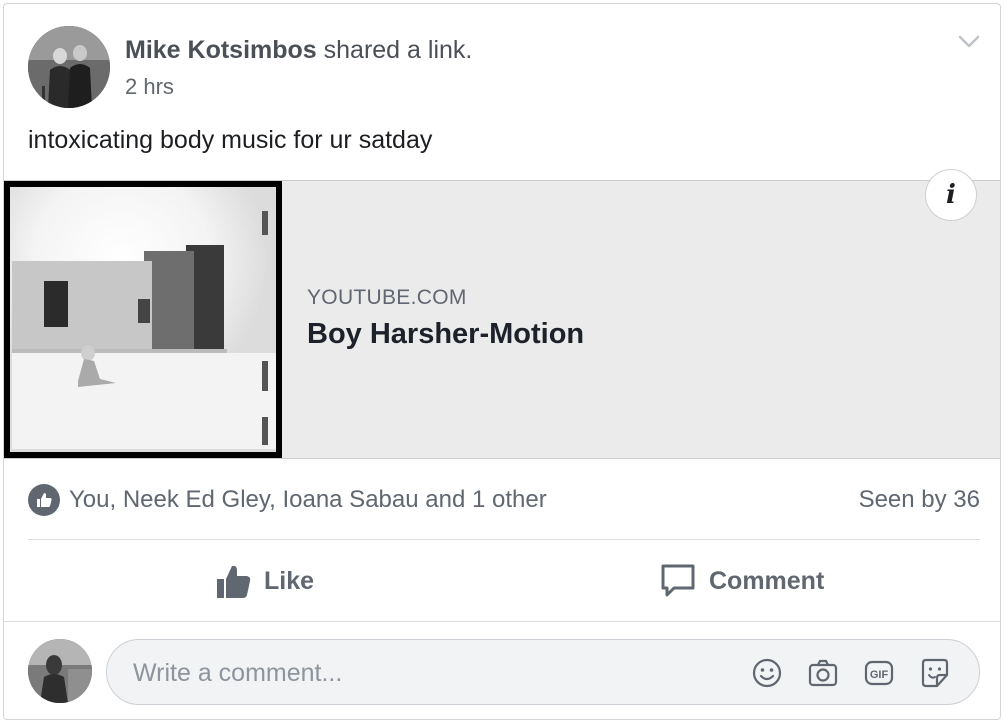 The height and width of the screenshot is (724, 1006). What do you see at coordinates (394, 50) in the screenshot?
I see `share-action-text: shared a link.` at bounding box center [394, 50].